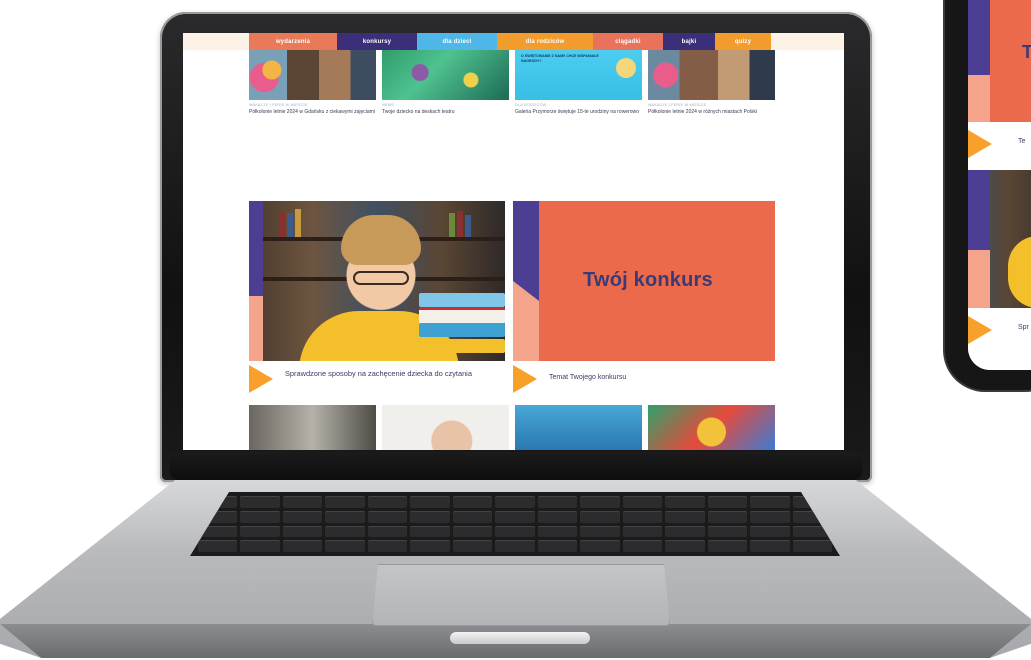  Describe the element at coordinates (999, 61) in the screenshot. I see `phone-contest-panel: T` at that location.